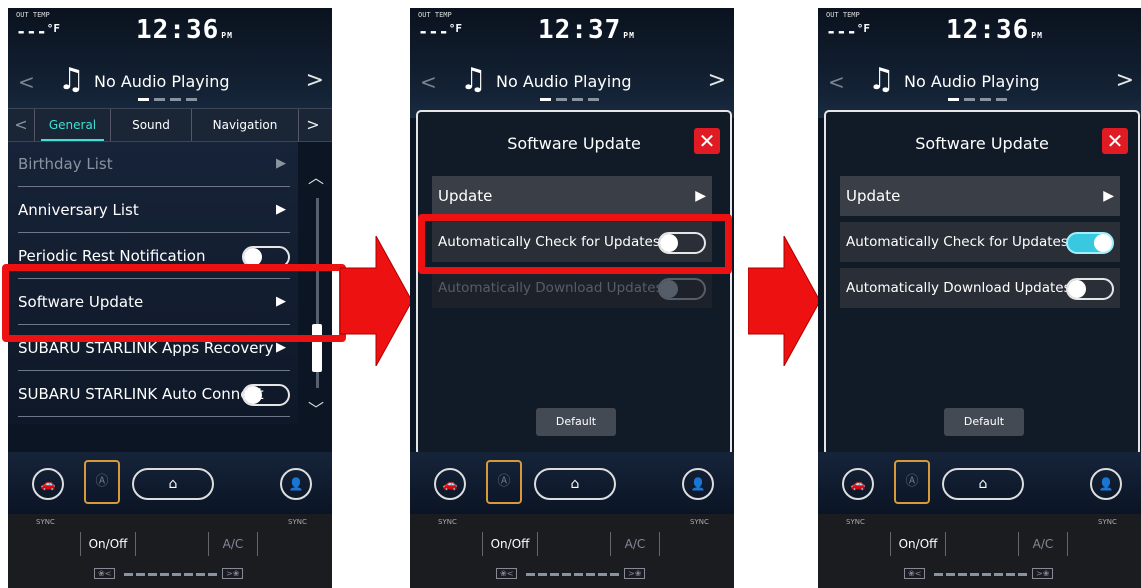 The image size is (1141, 588). What do you see at coordinates (376, 301) in the screenshot?
I see `arrow-right-icon` at bounding box center [376, 301].